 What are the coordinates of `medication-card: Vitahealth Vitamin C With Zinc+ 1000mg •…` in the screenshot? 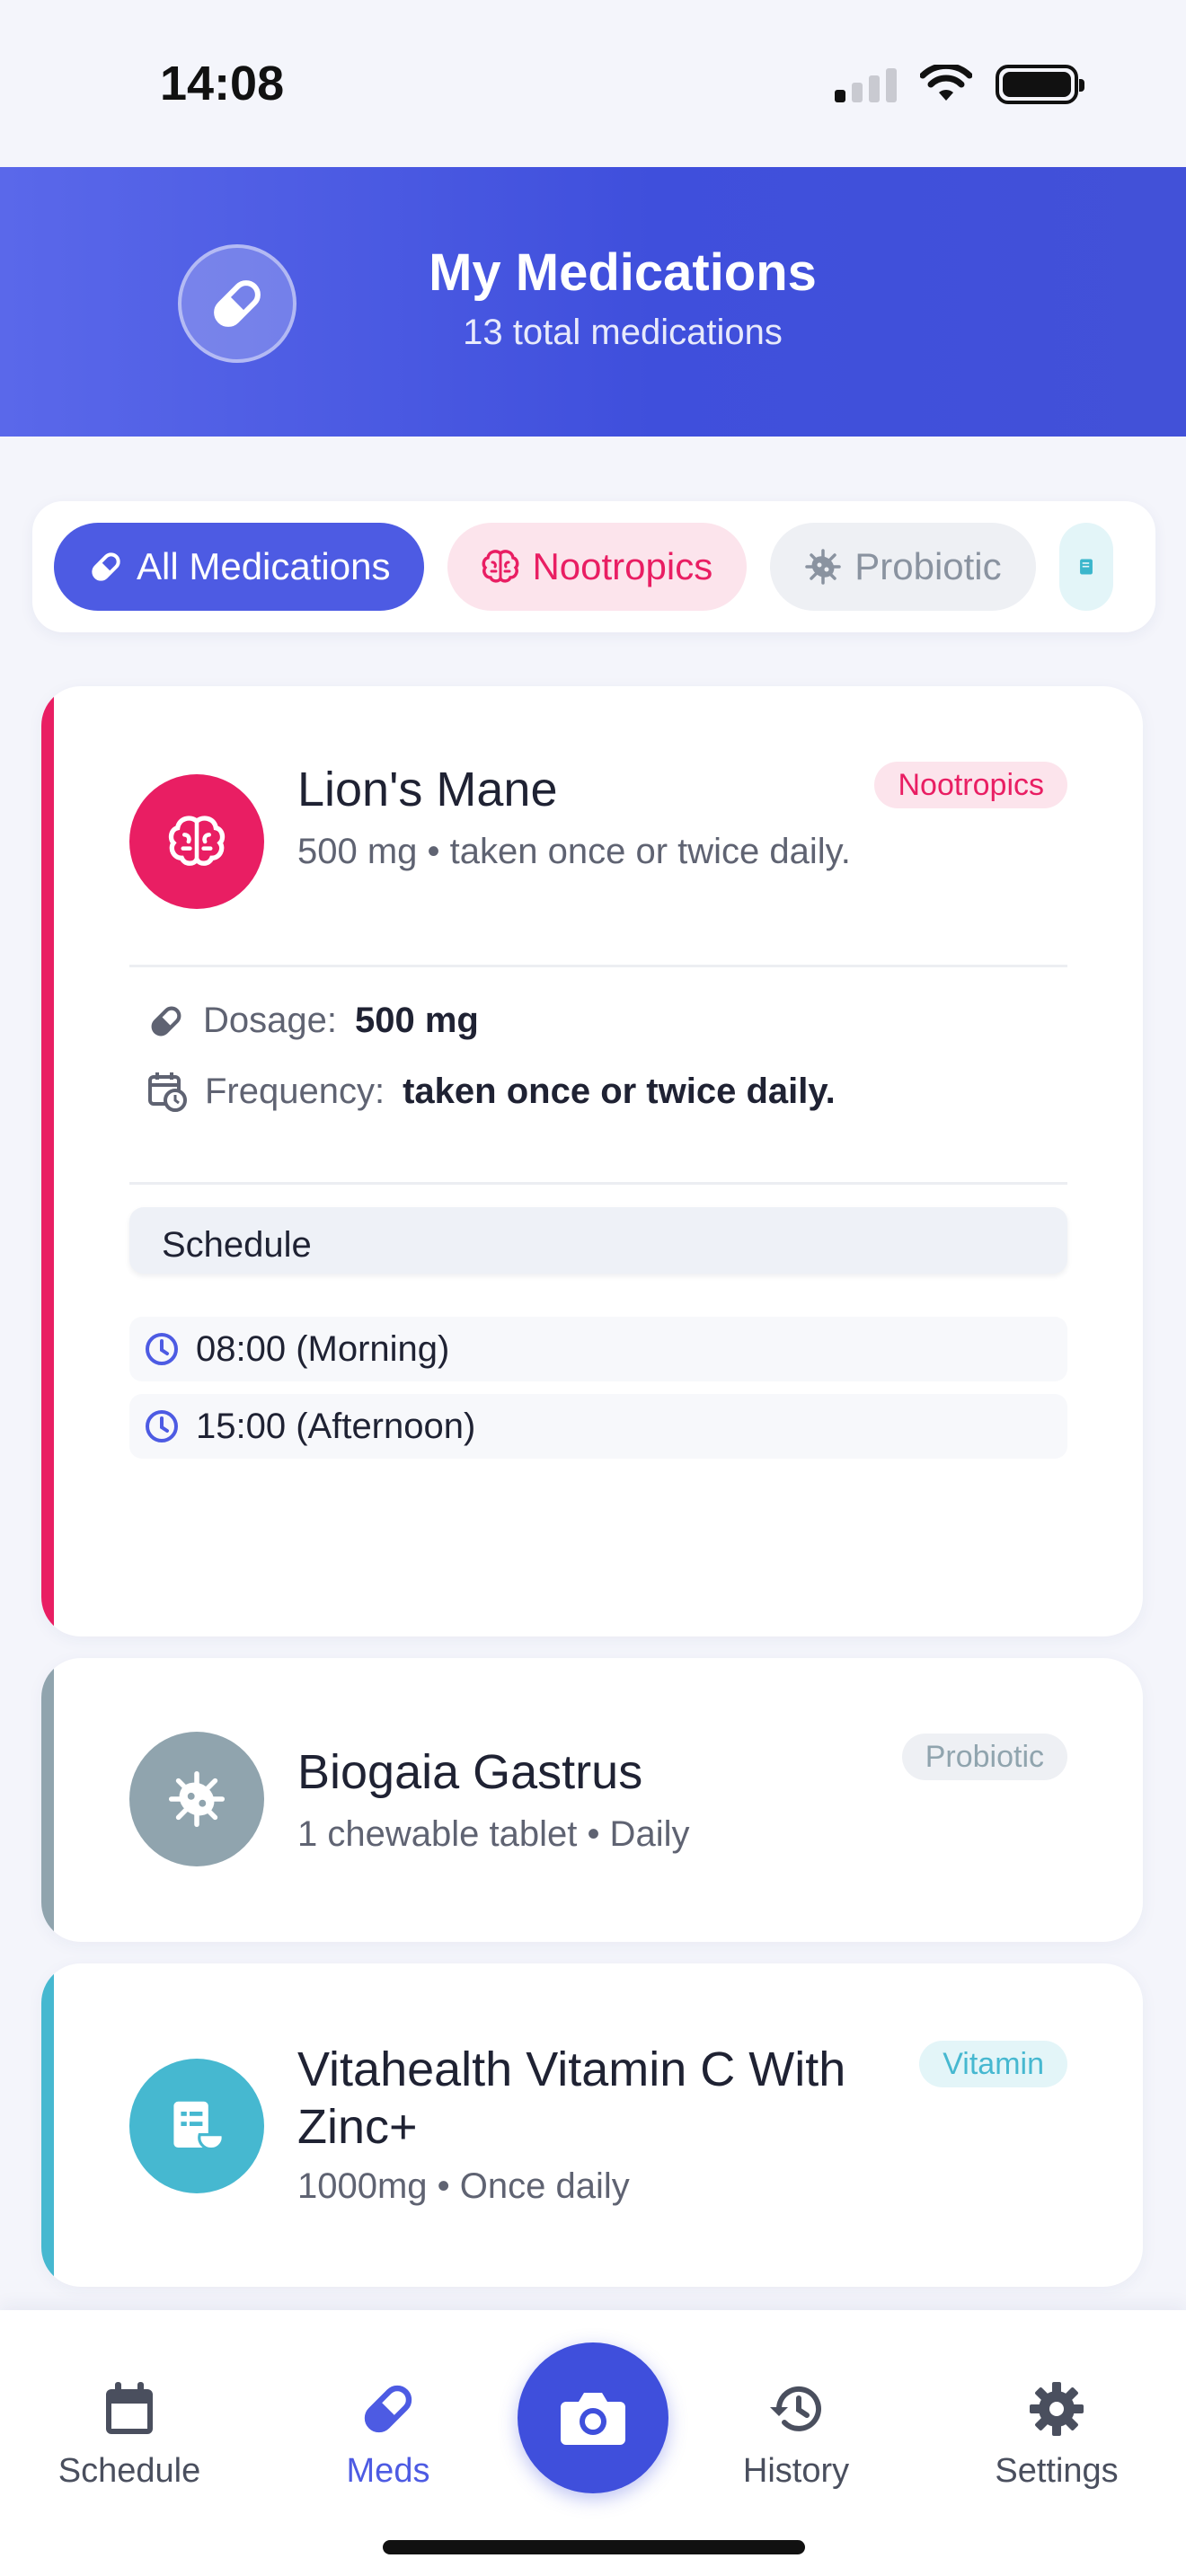 It's located at (592, 2125).